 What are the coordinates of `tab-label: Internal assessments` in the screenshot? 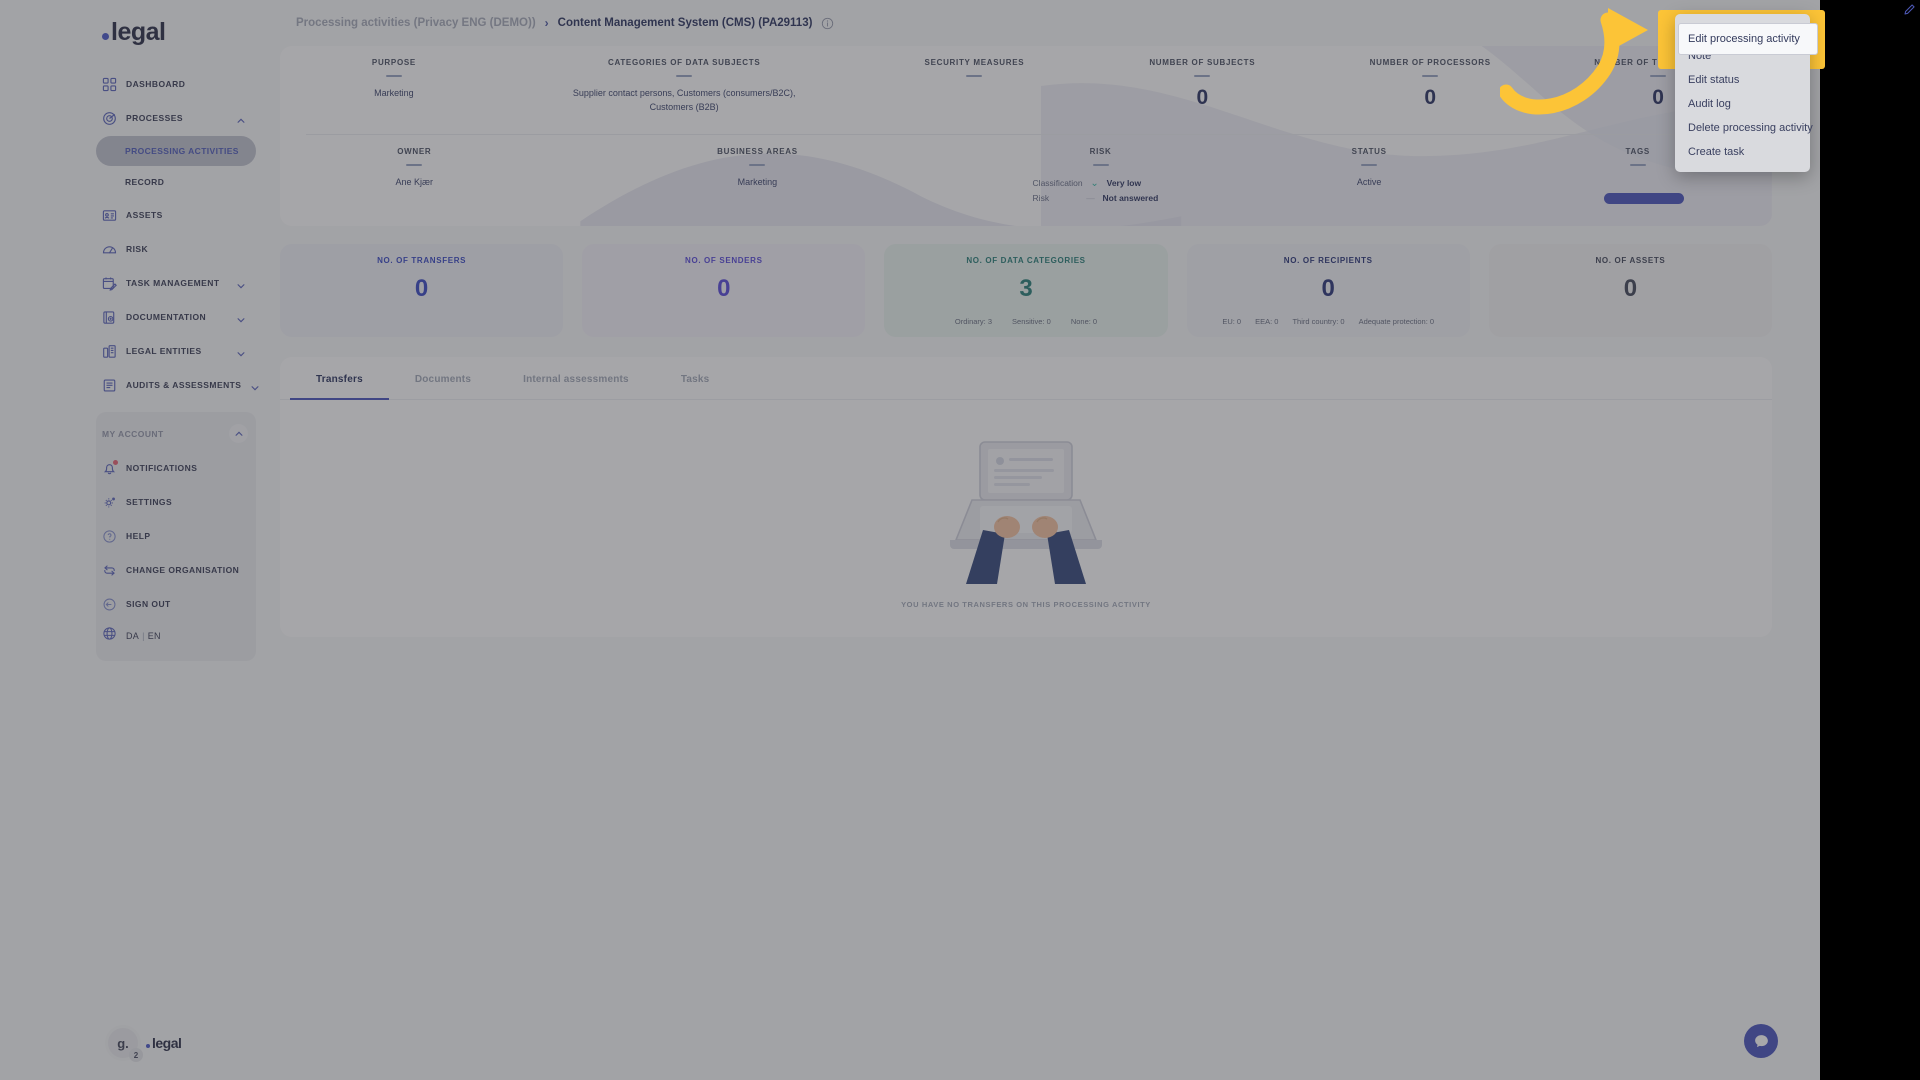 It's located at (576, 379).